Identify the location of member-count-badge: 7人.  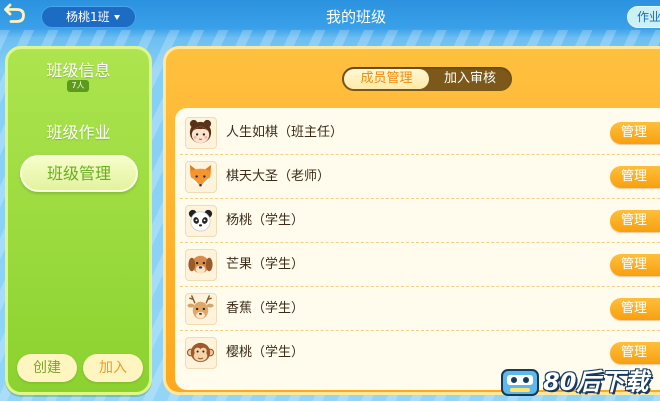
(78, 86).